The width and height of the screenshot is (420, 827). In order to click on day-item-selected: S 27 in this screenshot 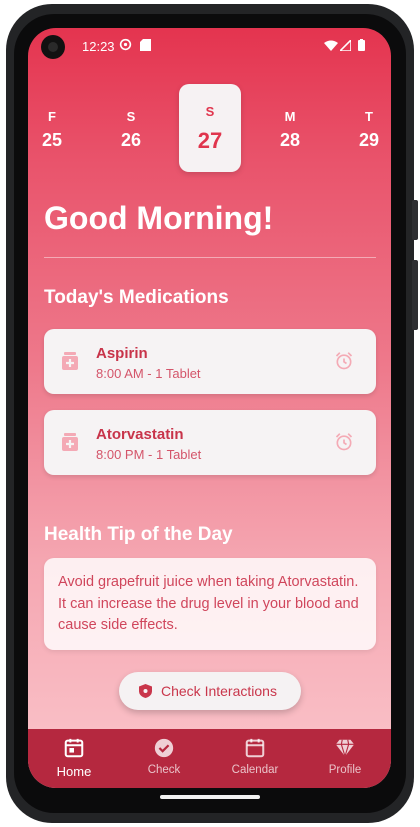, I will do `click(210, 128)`.